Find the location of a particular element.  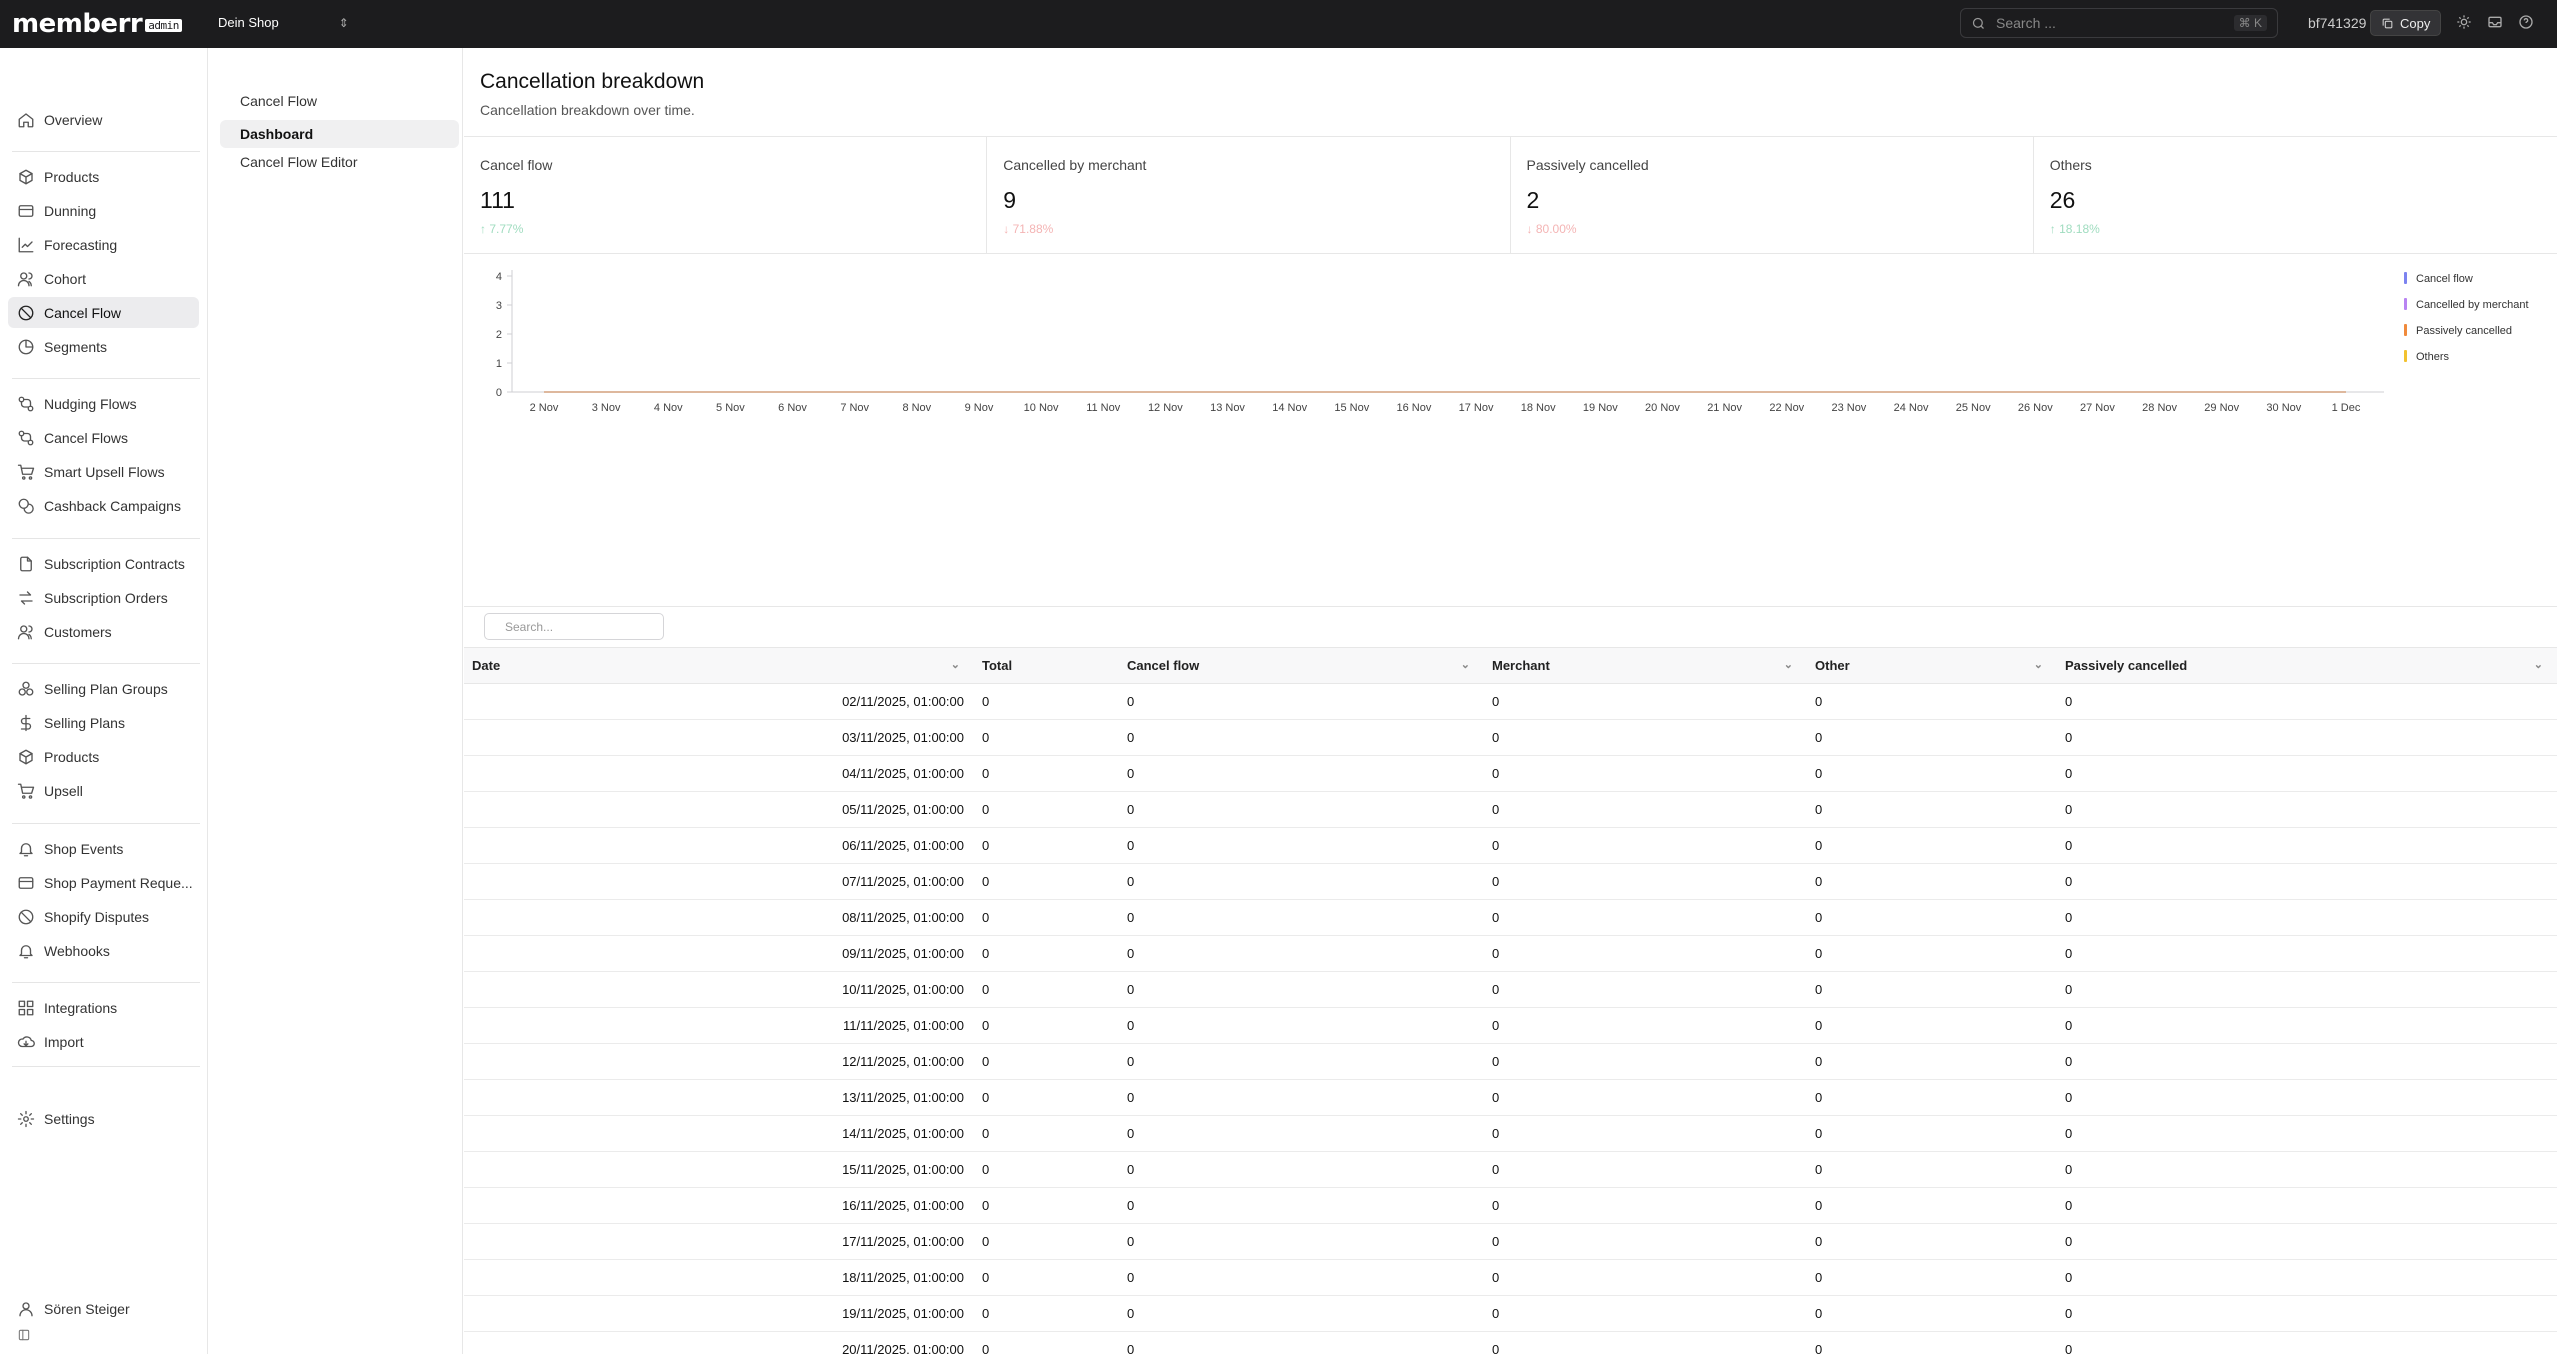

sidebar-item-shop-events: Shop Events is located at coordinates (103, 848).